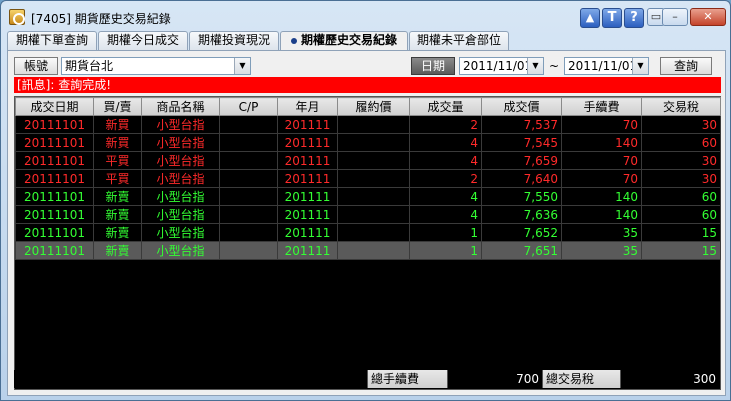 This screenshot has height=401, width=731. I want to click on table-cell: 2, so click(445, 124).